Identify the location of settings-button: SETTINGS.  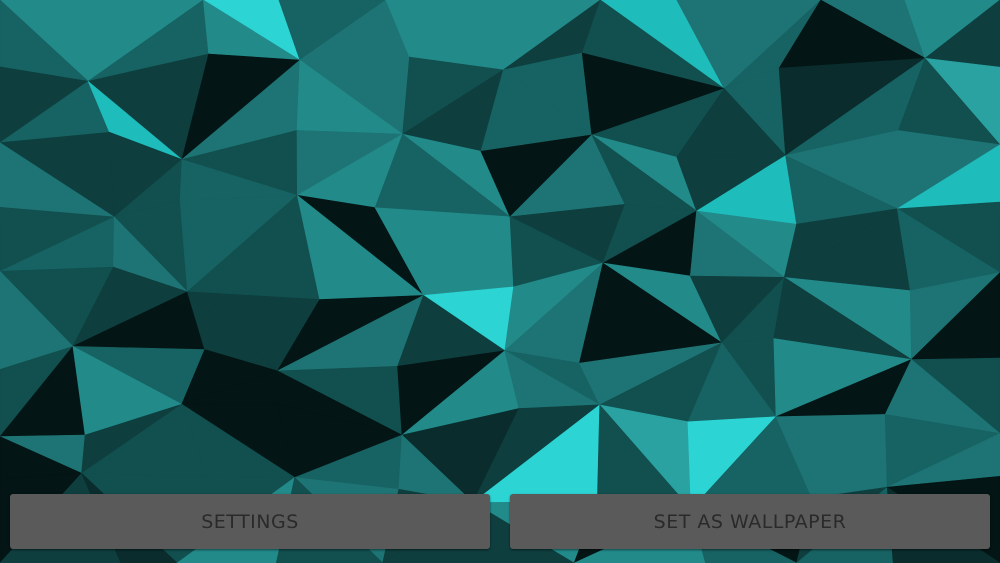
(250, 521).